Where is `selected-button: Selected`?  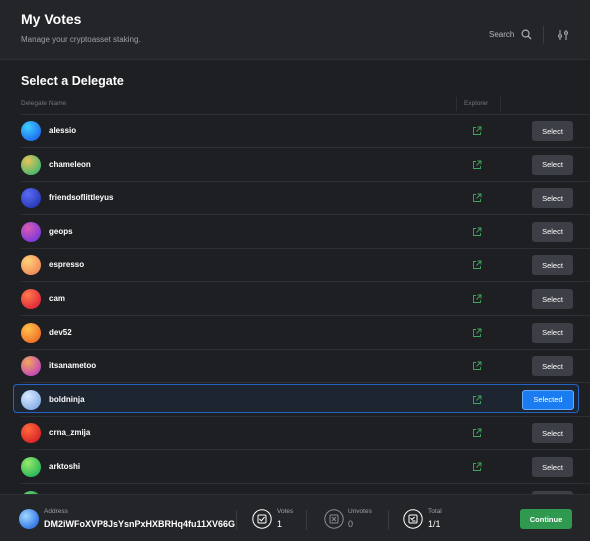 selected-button: Selected is located at coordinates (548, 399).